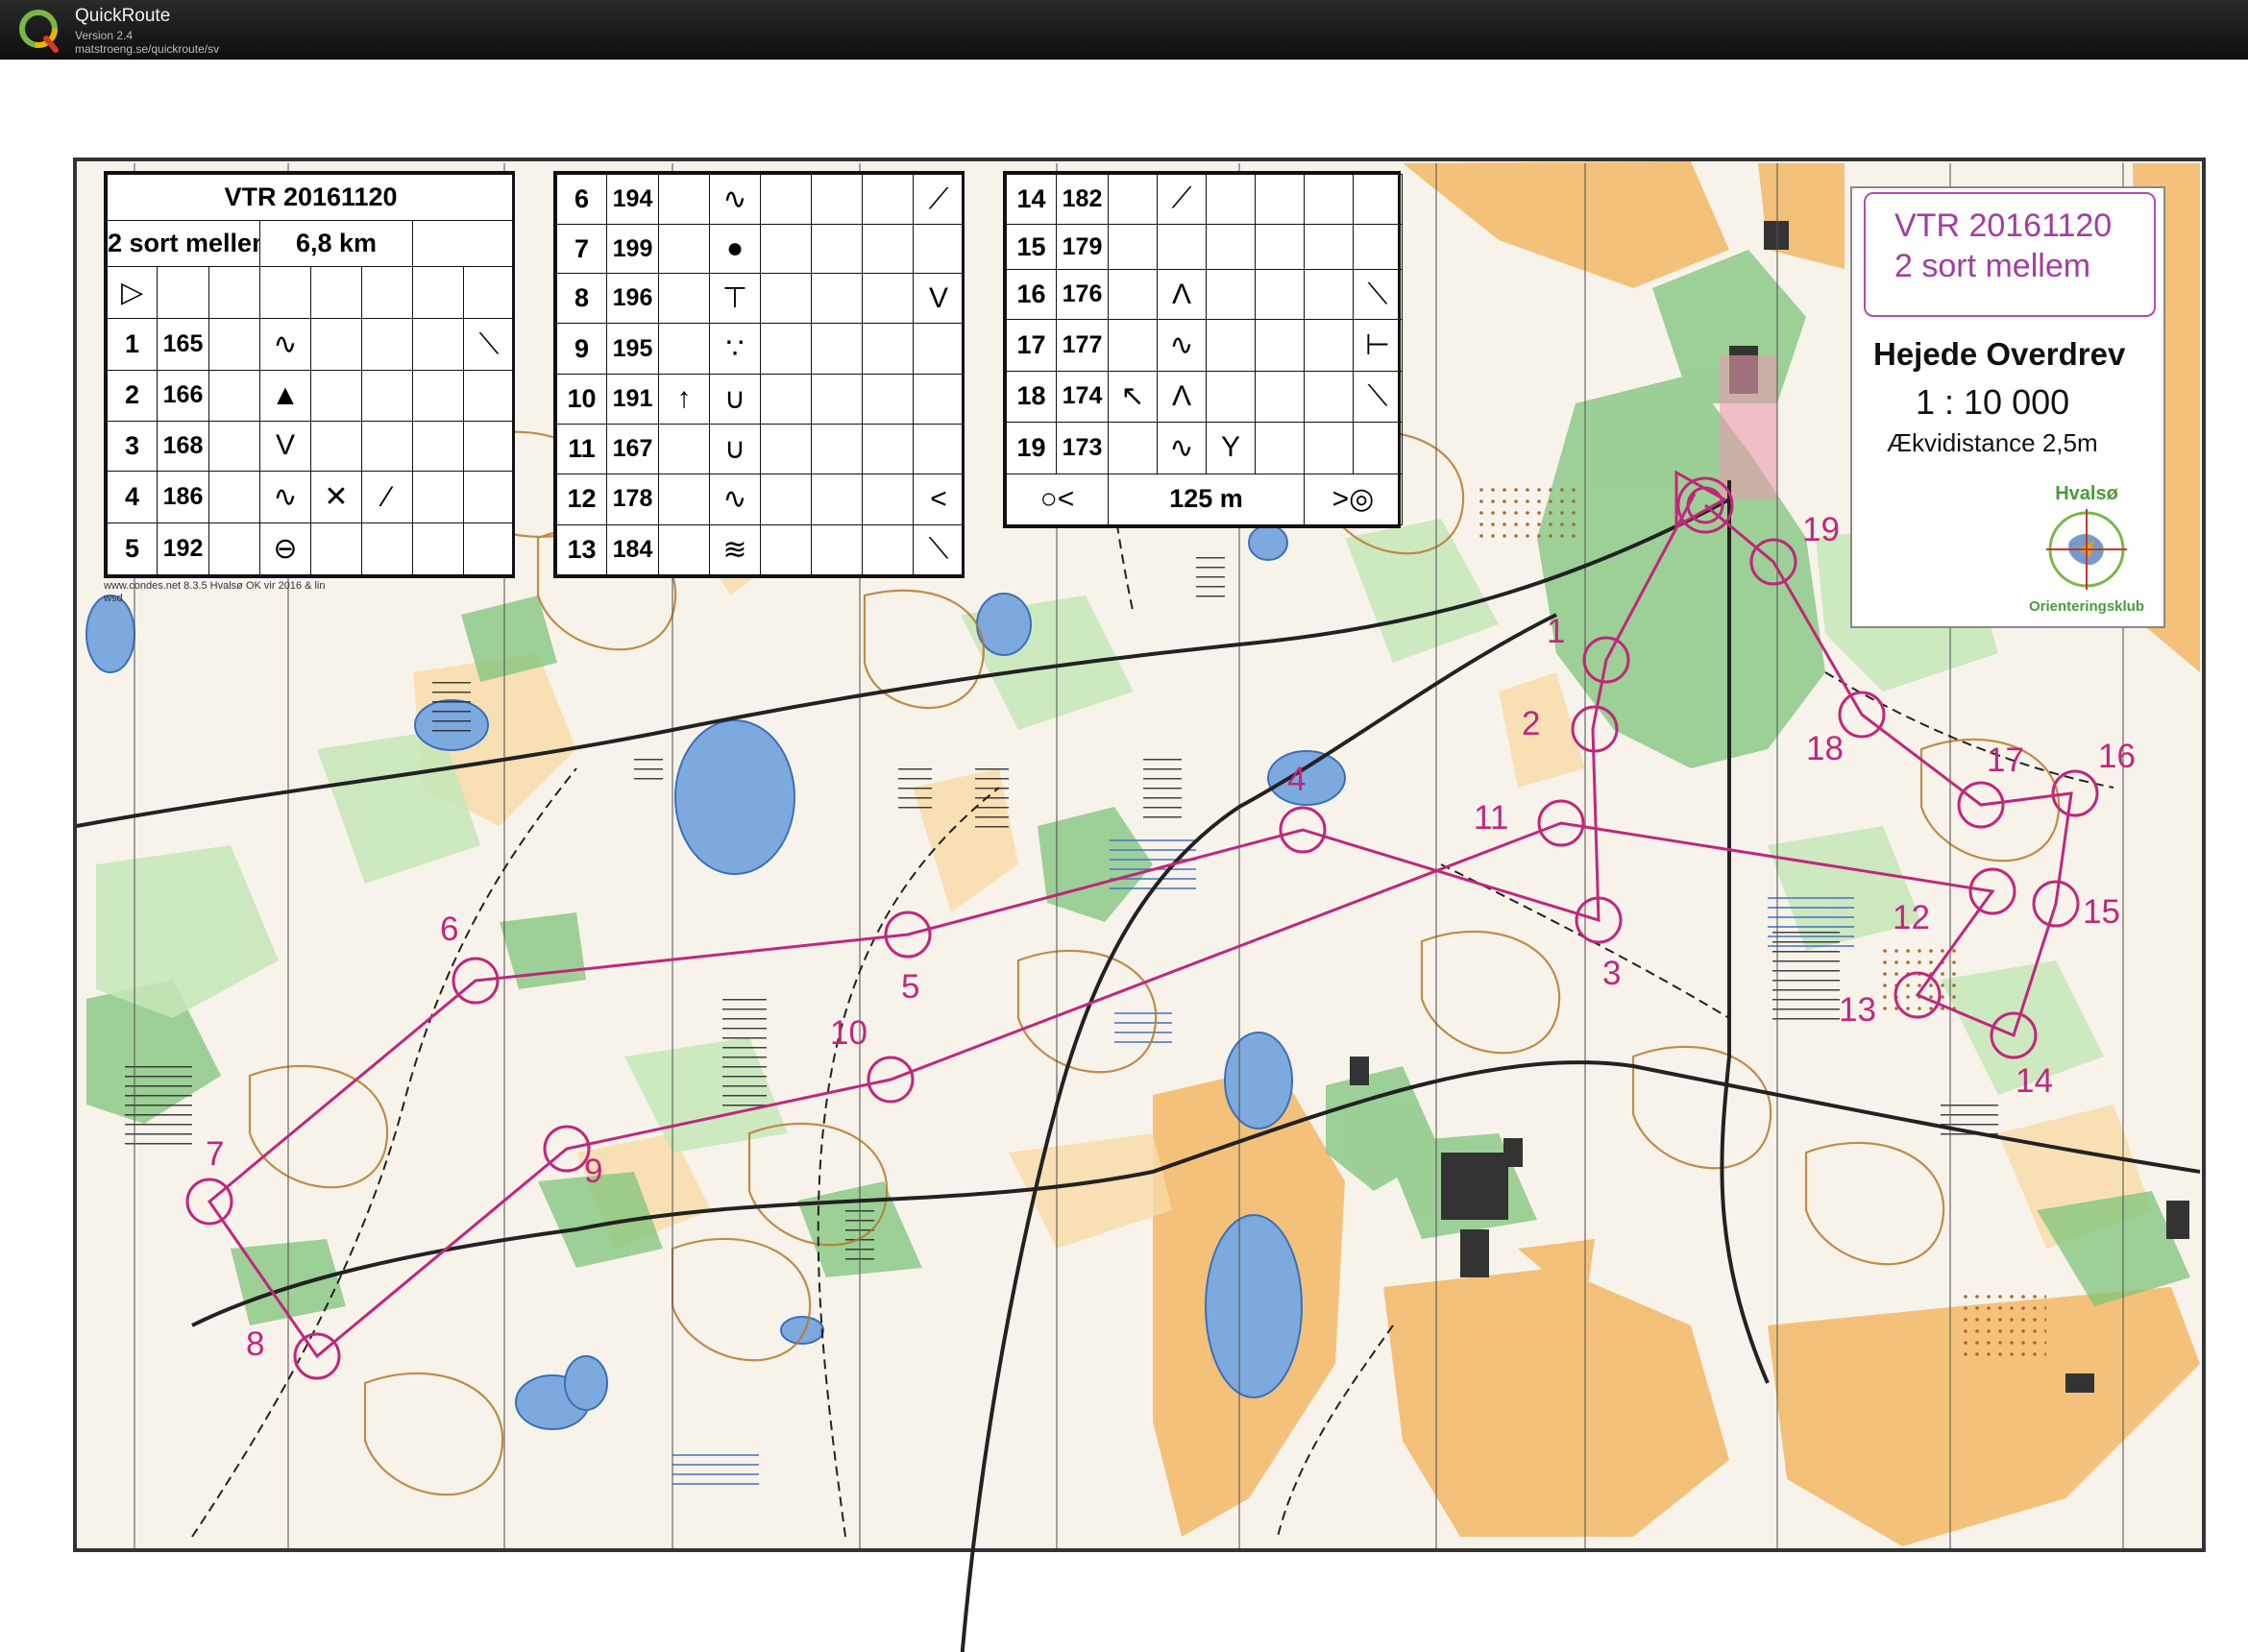  What do you see at coordinates (2117, 756) in the screenshot?
I see `control-label-16: 16` at bounding box center [2117, 756].